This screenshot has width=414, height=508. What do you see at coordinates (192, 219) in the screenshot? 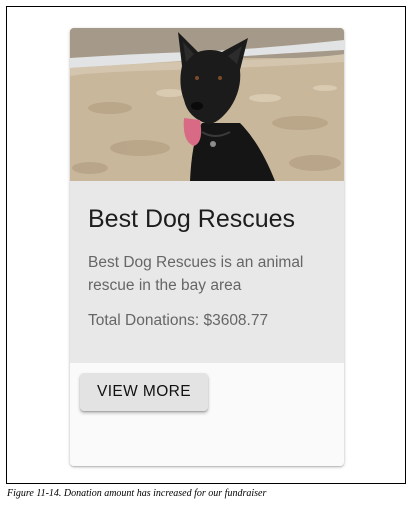
I see `card-title: Best Dog Rescues` at bounding box center [192, 219].